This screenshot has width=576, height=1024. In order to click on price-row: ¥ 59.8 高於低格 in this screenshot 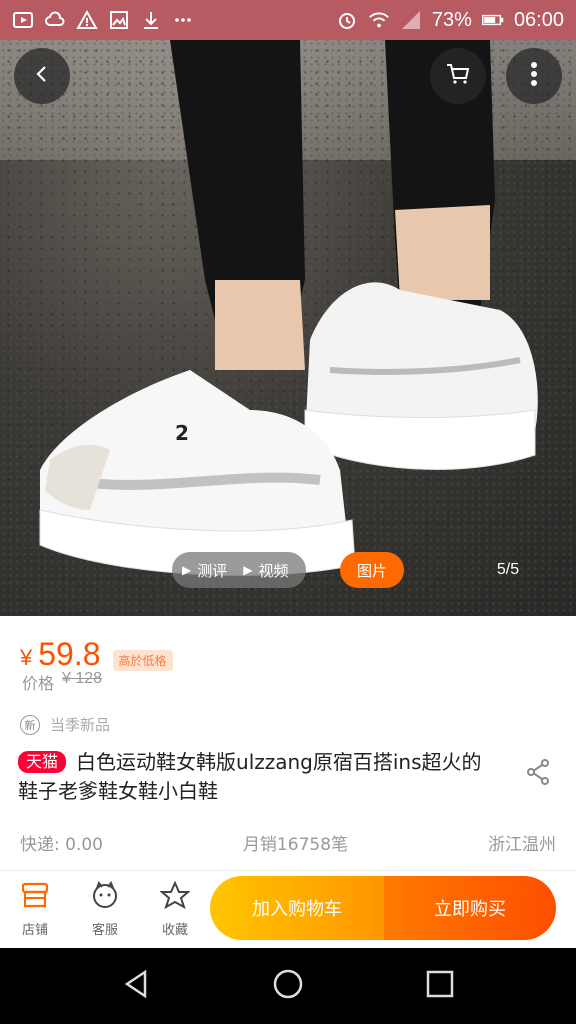, I will do `click(96, 654)`.